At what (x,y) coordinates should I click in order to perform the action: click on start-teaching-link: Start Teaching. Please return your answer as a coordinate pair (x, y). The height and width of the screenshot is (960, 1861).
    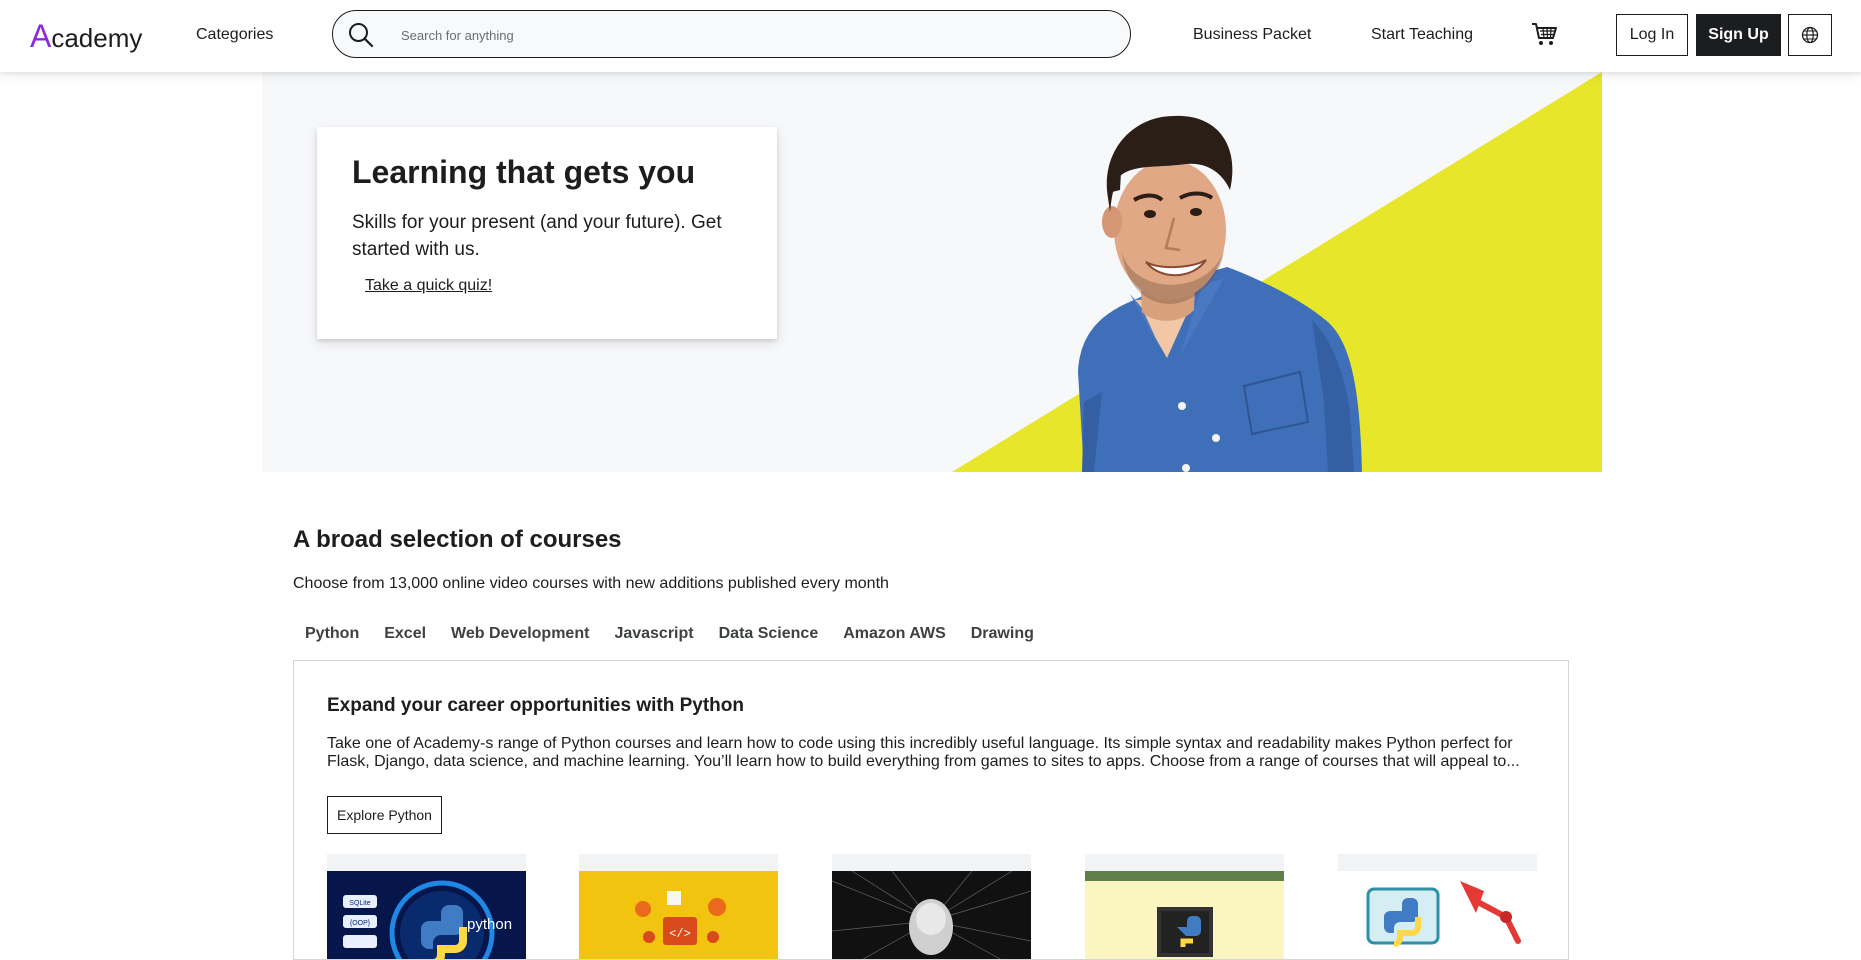
    Looking at the image, I should click on (1422, 35).